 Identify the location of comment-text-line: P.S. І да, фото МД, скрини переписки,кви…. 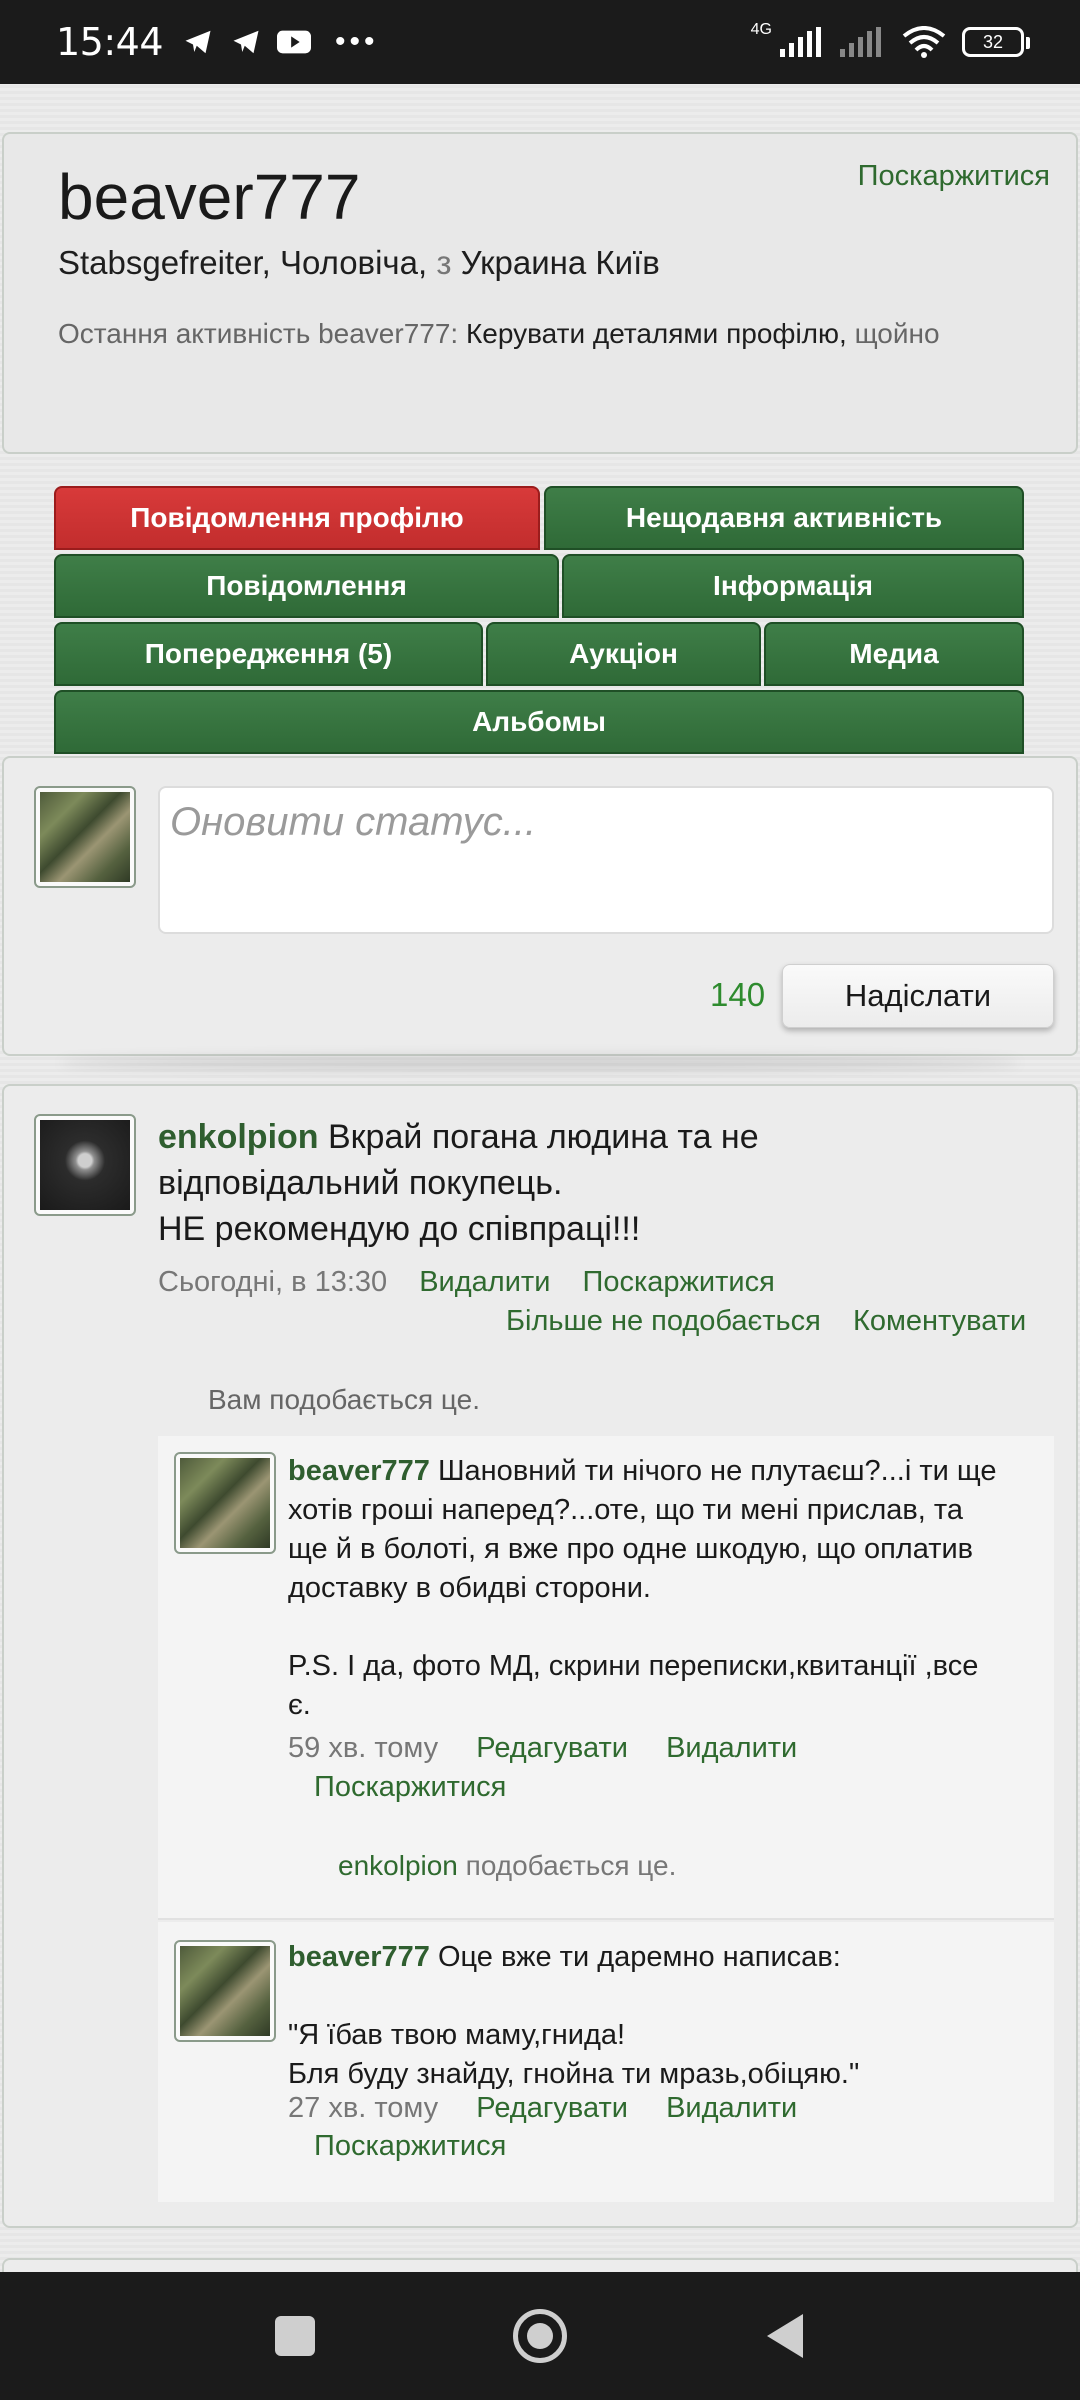
(633, 1666).